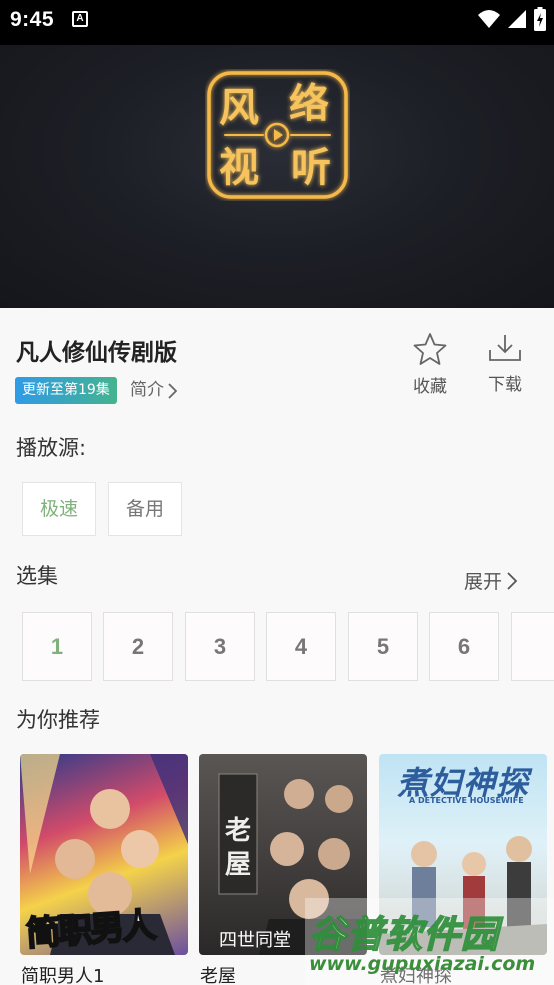 The image size is (554, 985). What do you see at coordinates (238, 848) in the screenshot?
I see `poster-text: 老屋` at bounding box center [238, 848].